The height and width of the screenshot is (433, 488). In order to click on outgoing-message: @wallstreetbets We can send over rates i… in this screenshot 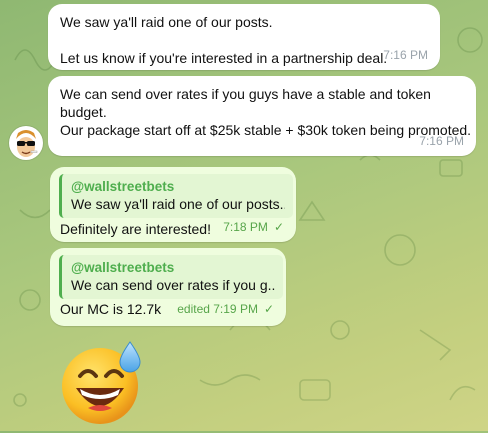, I will do `click(168, 287)`.